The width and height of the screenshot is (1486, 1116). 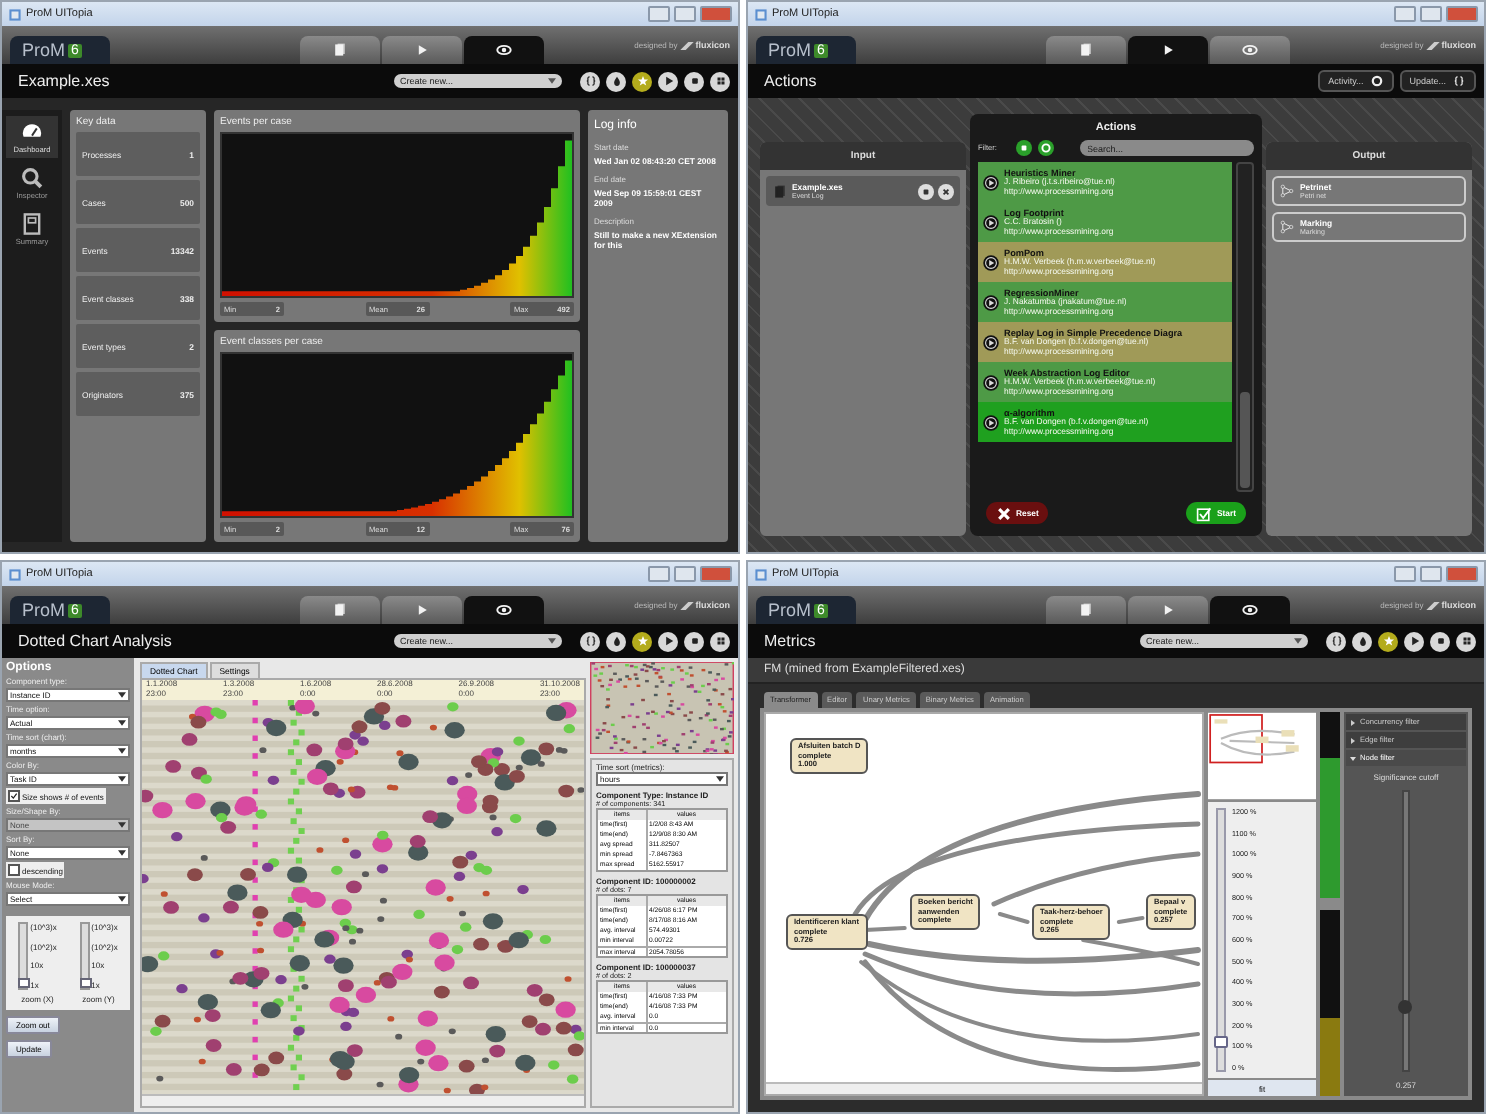 What do you see at coordinates (790, 641) in the screenshot?
I see `view-heading: Metrics` at bounding box center [790, 641].